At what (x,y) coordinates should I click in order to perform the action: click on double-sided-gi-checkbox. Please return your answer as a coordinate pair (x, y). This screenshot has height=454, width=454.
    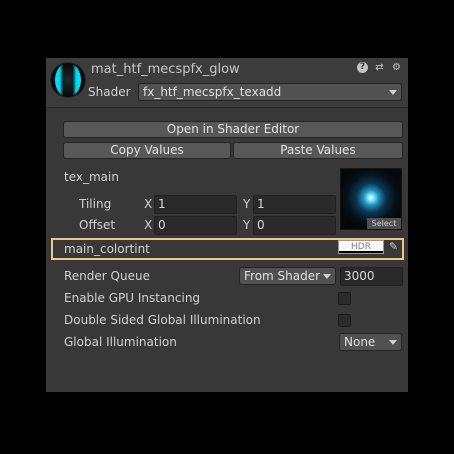
    Looking at the image, I should click on (344, 320).